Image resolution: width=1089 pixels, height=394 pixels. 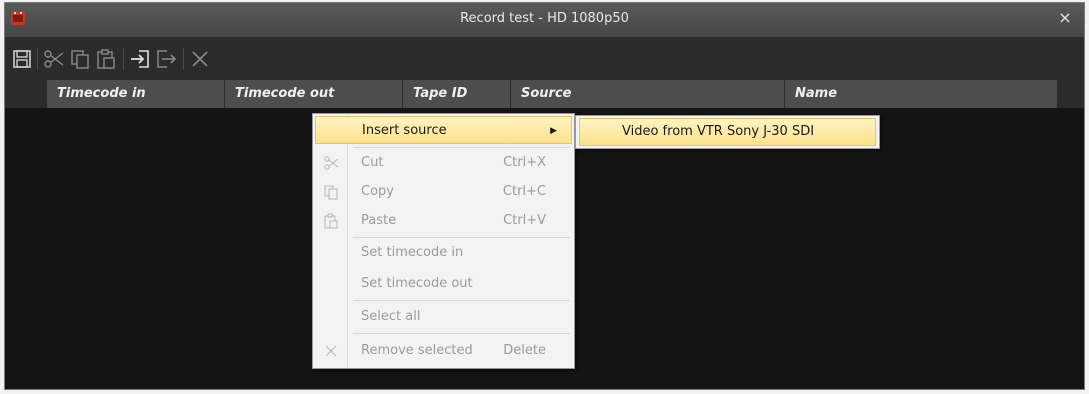 I want to click on menu-item-set-timecode-out: Set timecode out, so click(x=443, y=284).